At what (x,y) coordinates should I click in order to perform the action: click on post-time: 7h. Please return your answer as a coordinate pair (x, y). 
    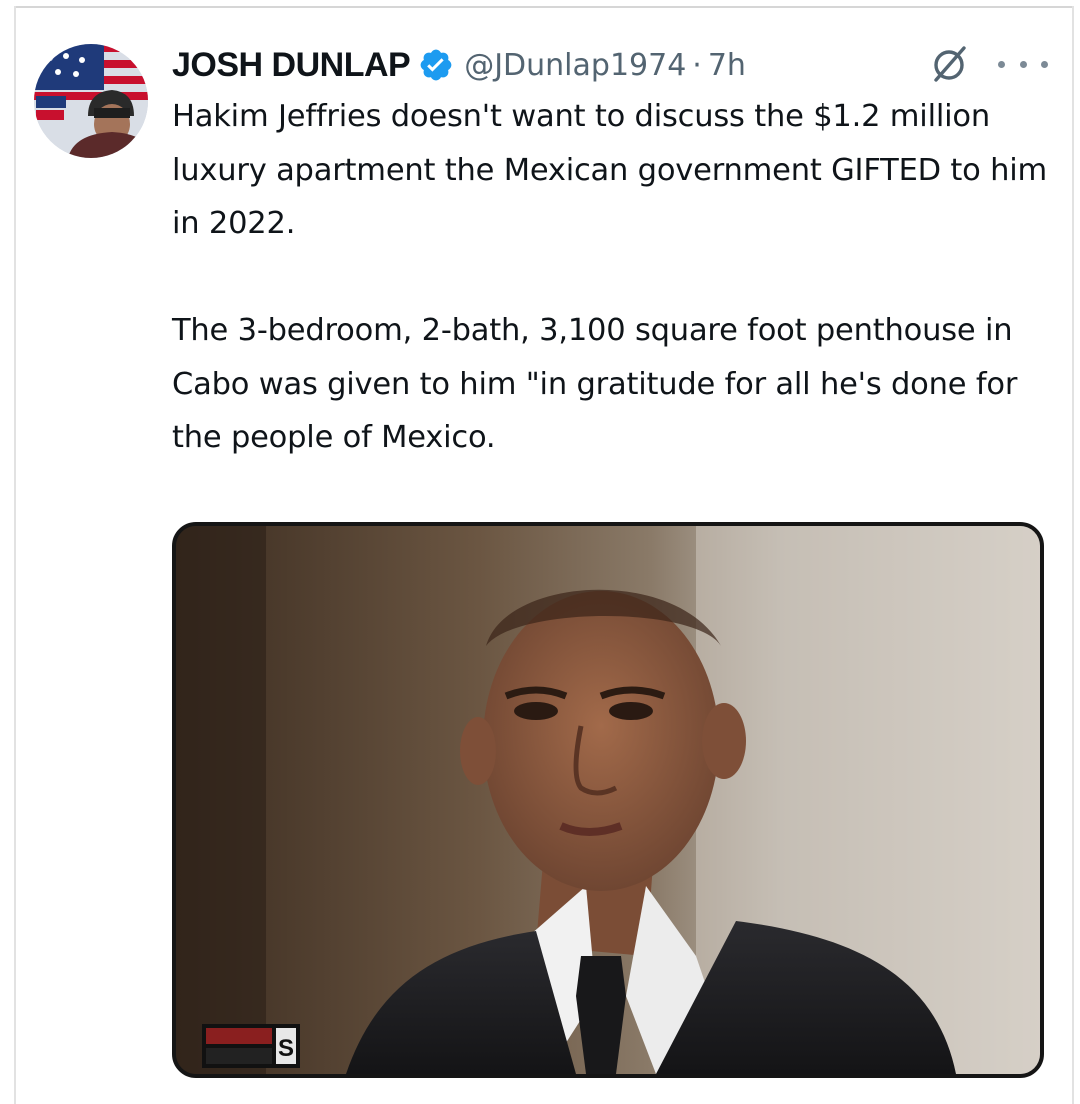
    Looking at the image, I should click on (727, 65).